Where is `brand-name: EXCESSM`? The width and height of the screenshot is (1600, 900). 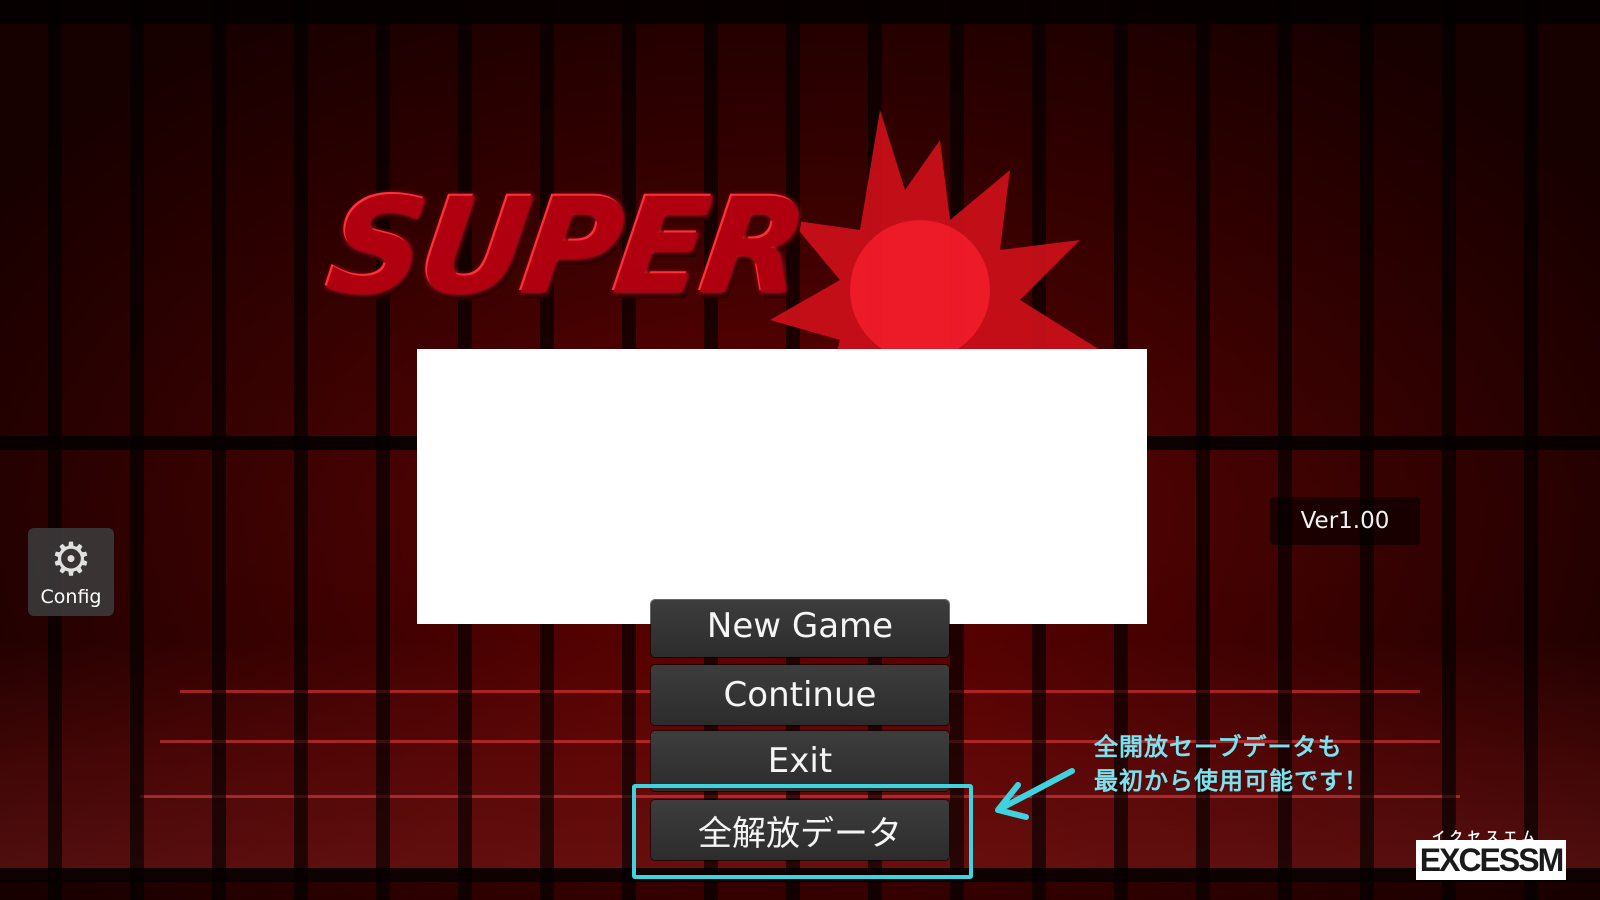 brand-name: EXCESSM is located at coordinates (1491, 860).